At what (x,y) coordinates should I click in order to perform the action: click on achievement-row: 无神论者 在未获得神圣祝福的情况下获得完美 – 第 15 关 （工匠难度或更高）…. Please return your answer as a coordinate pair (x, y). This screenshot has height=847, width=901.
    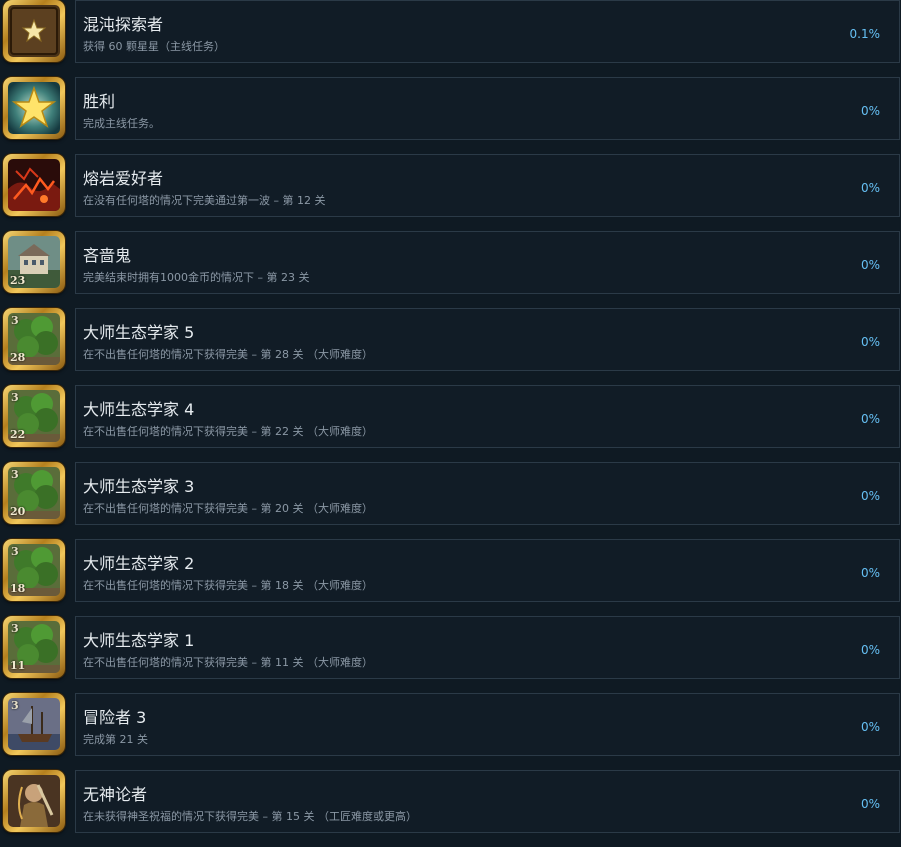
    Looking at the image, I should click on (450, 808).